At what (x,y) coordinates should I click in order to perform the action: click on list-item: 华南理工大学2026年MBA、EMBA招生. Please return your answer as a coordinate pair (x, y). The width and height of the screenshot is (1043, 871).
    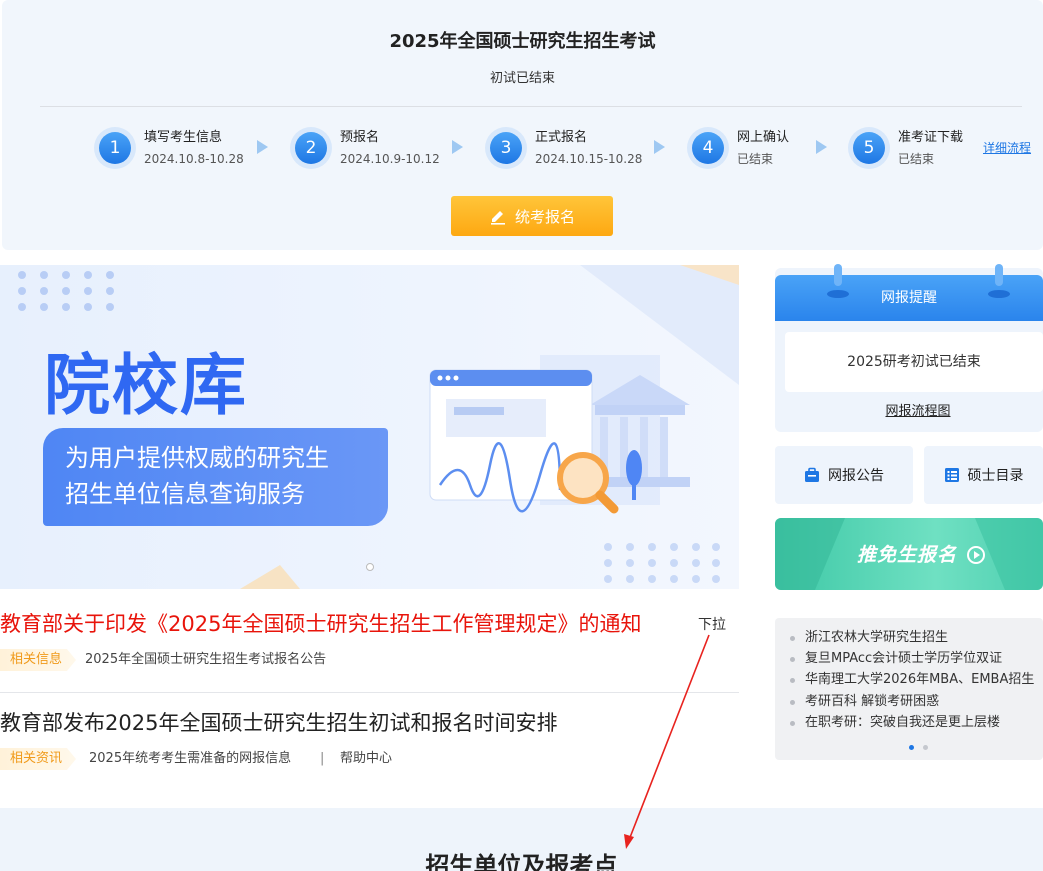
    Looking at the image, I should click on (911, 680).